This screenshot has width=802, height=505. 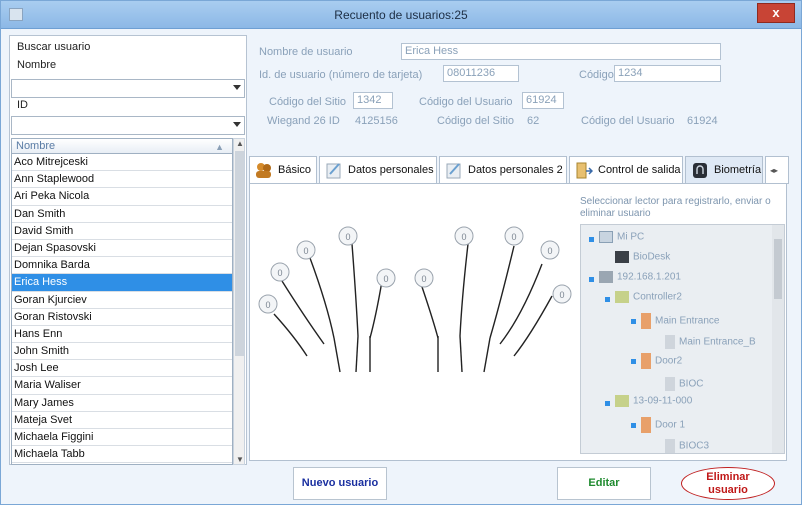 I want to click on tree-node-main-entrance: Main Entrance, so click(x=680, y=321).